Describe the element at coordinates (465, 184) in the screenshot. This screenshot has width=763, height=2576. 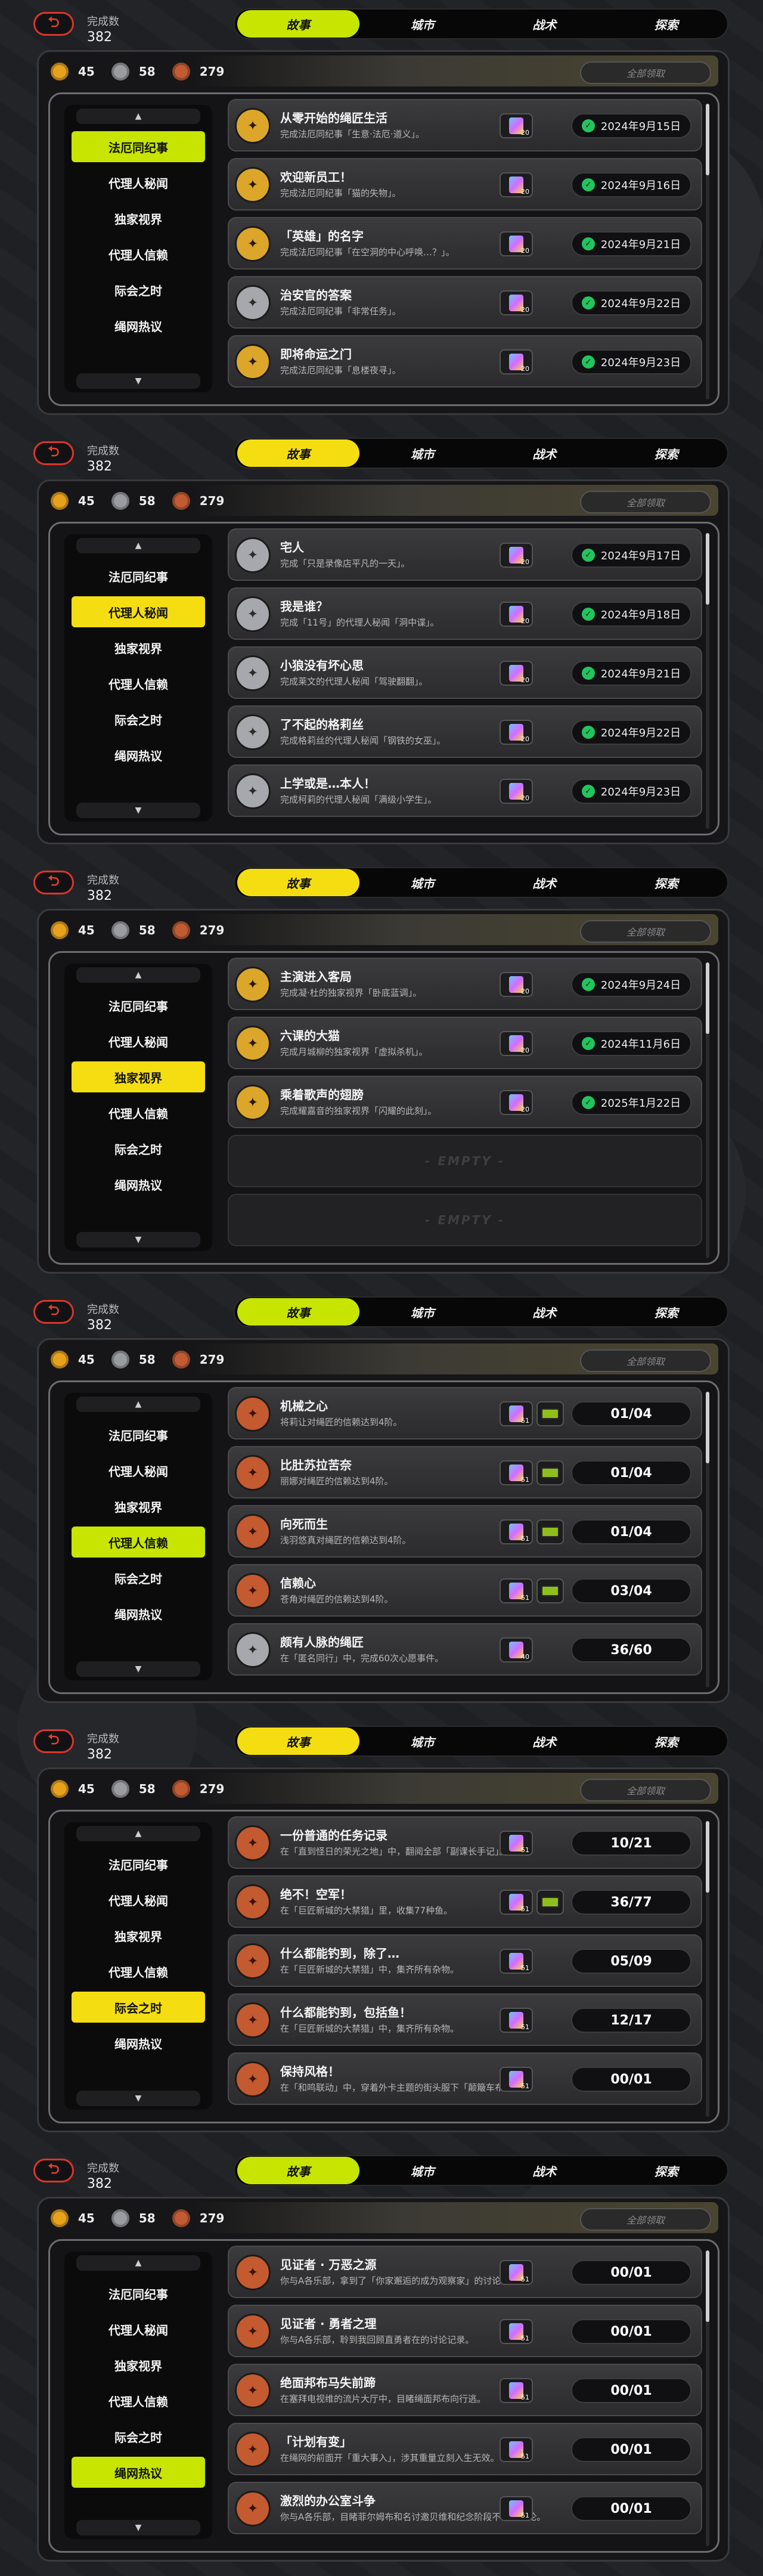
I see `achievement-row: ✦ 欢迎新员工！ 完成法厄同纪事「猫的失物」。 20 ✓ 2024年9月16日` at that location.